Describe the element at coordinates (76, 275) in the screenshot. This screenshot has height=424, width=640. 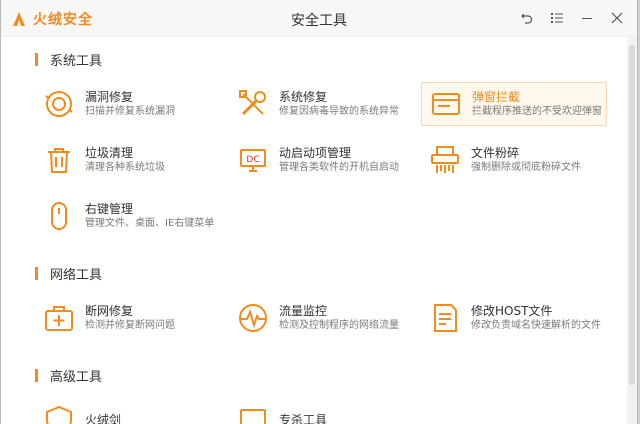
I see `section-label: 网络工具` at that location.